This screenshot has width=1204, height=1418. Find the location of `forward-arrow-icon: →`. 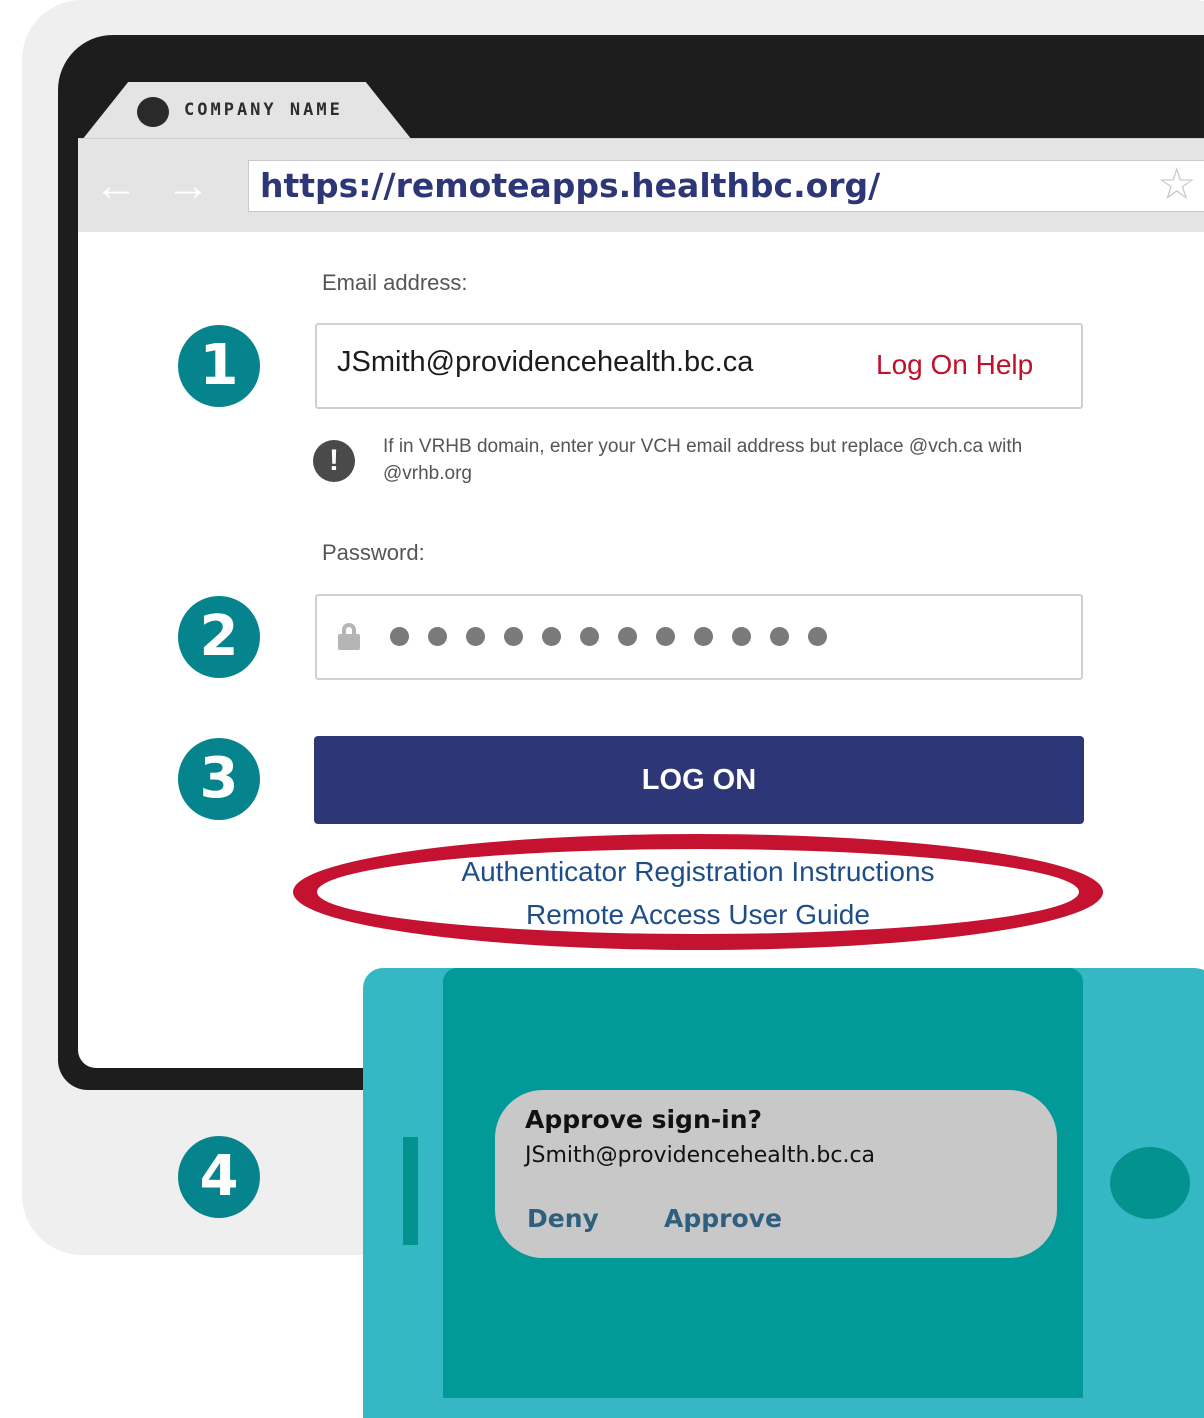

forward-arrow-icon: → is located at coordinates (188, 186).